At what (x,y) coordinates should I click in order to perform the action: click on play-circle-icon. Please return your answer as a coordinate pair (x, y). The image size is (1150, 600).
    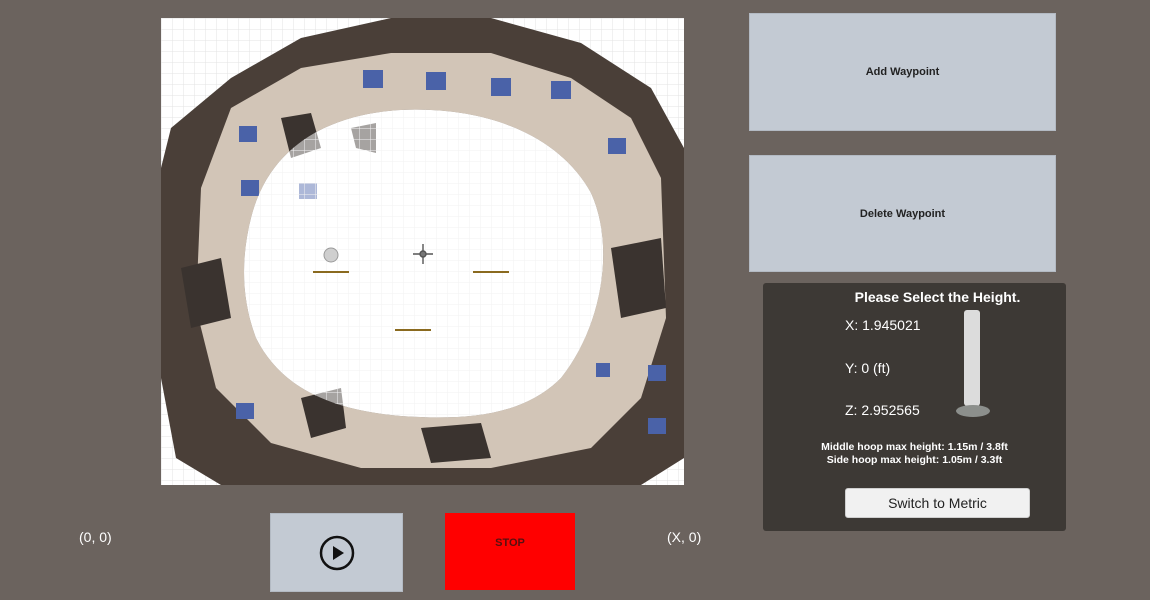
    Looking at the image, I should click on (336, 552).